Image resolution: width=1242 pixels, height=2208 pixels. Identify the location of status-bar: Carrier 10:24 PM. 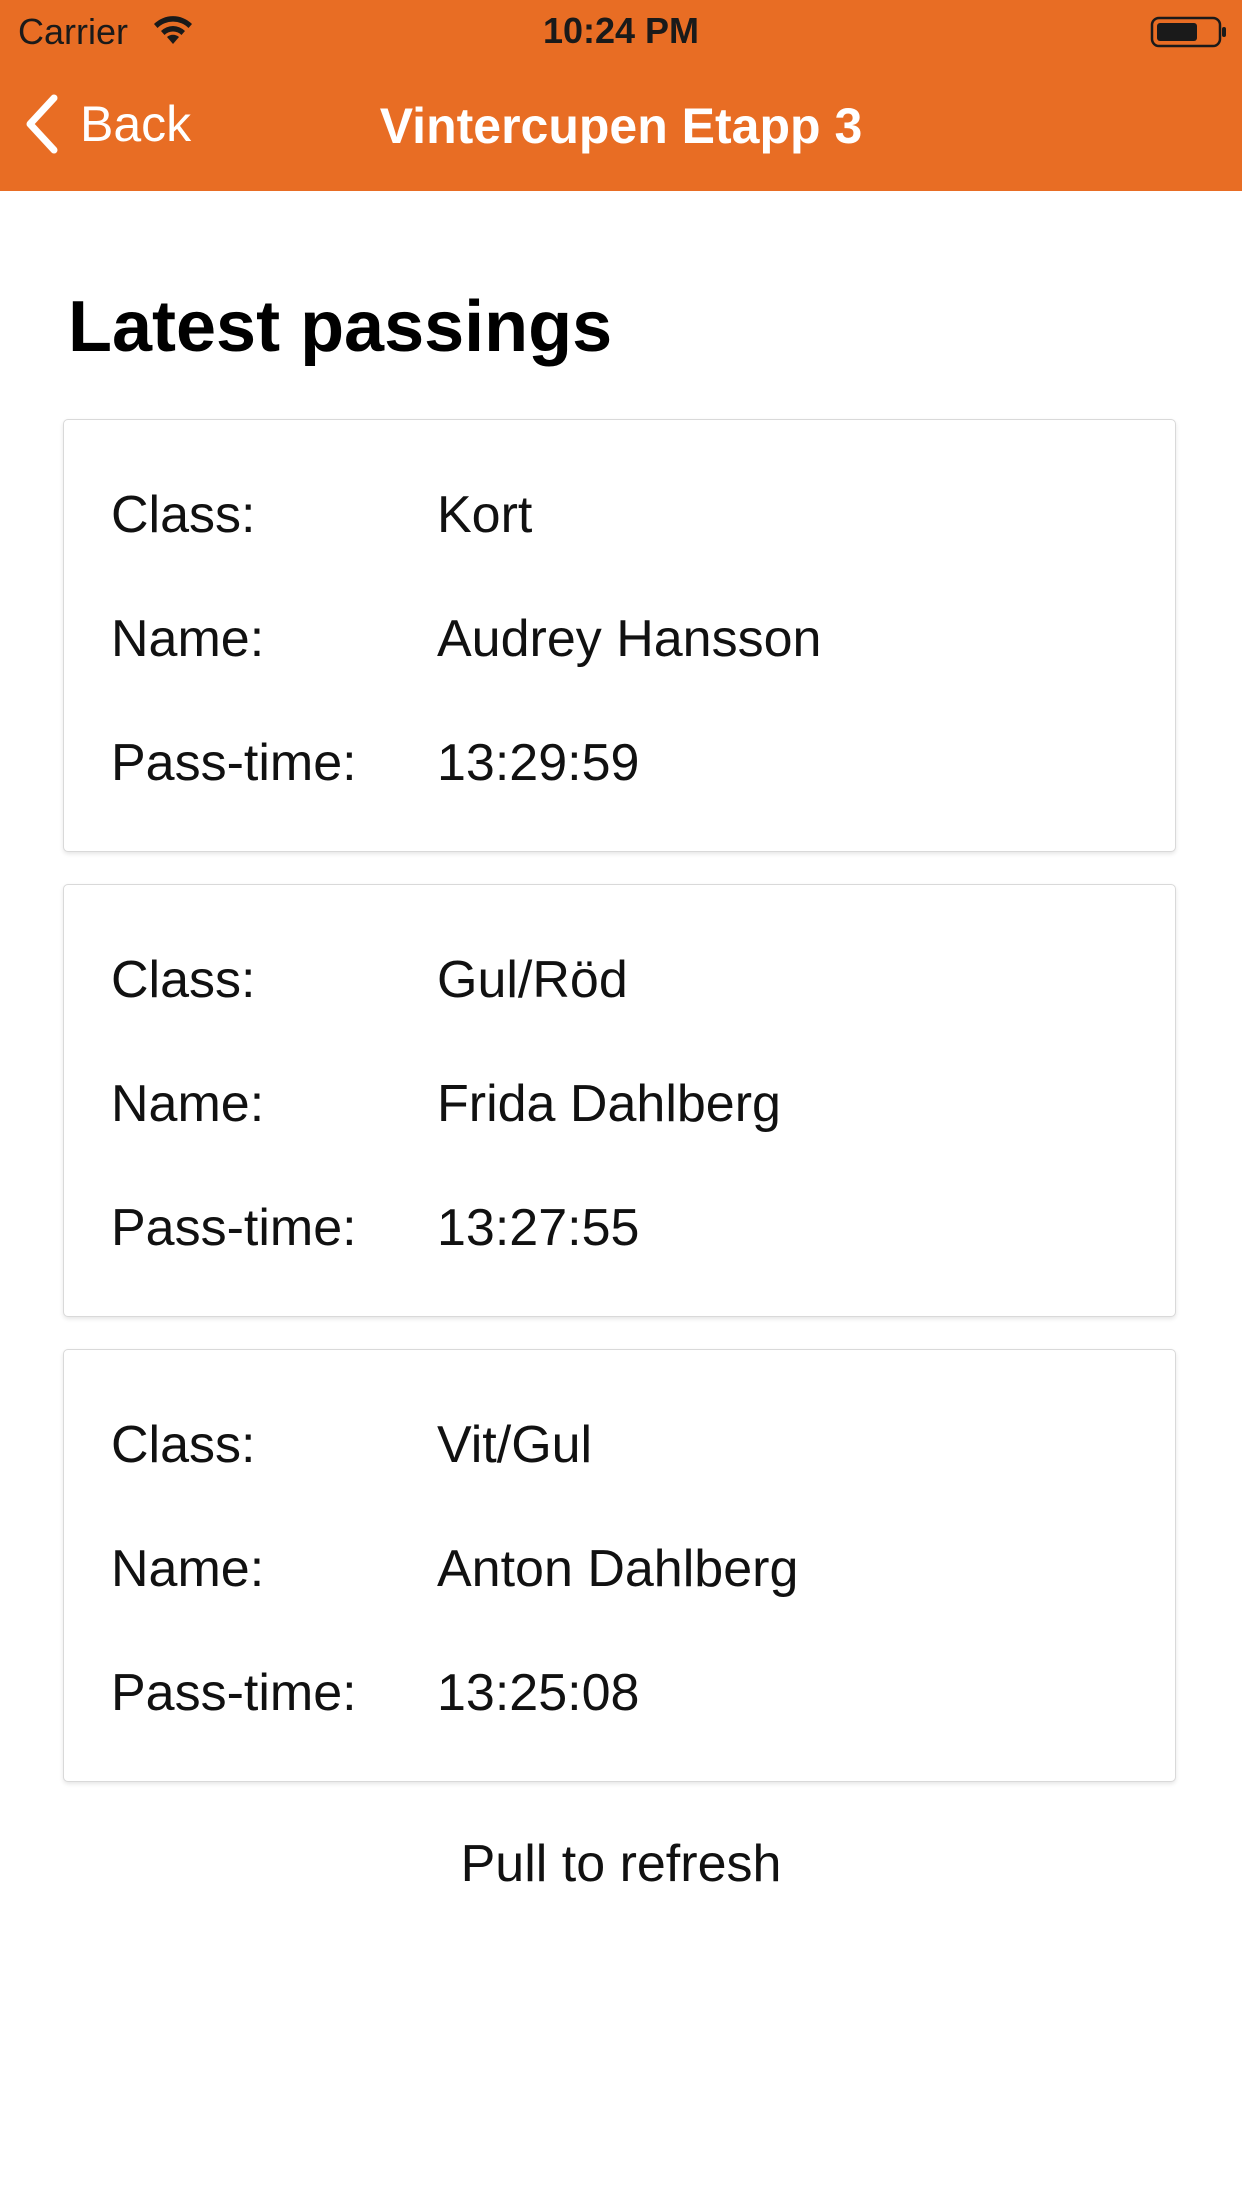
(621, 31).